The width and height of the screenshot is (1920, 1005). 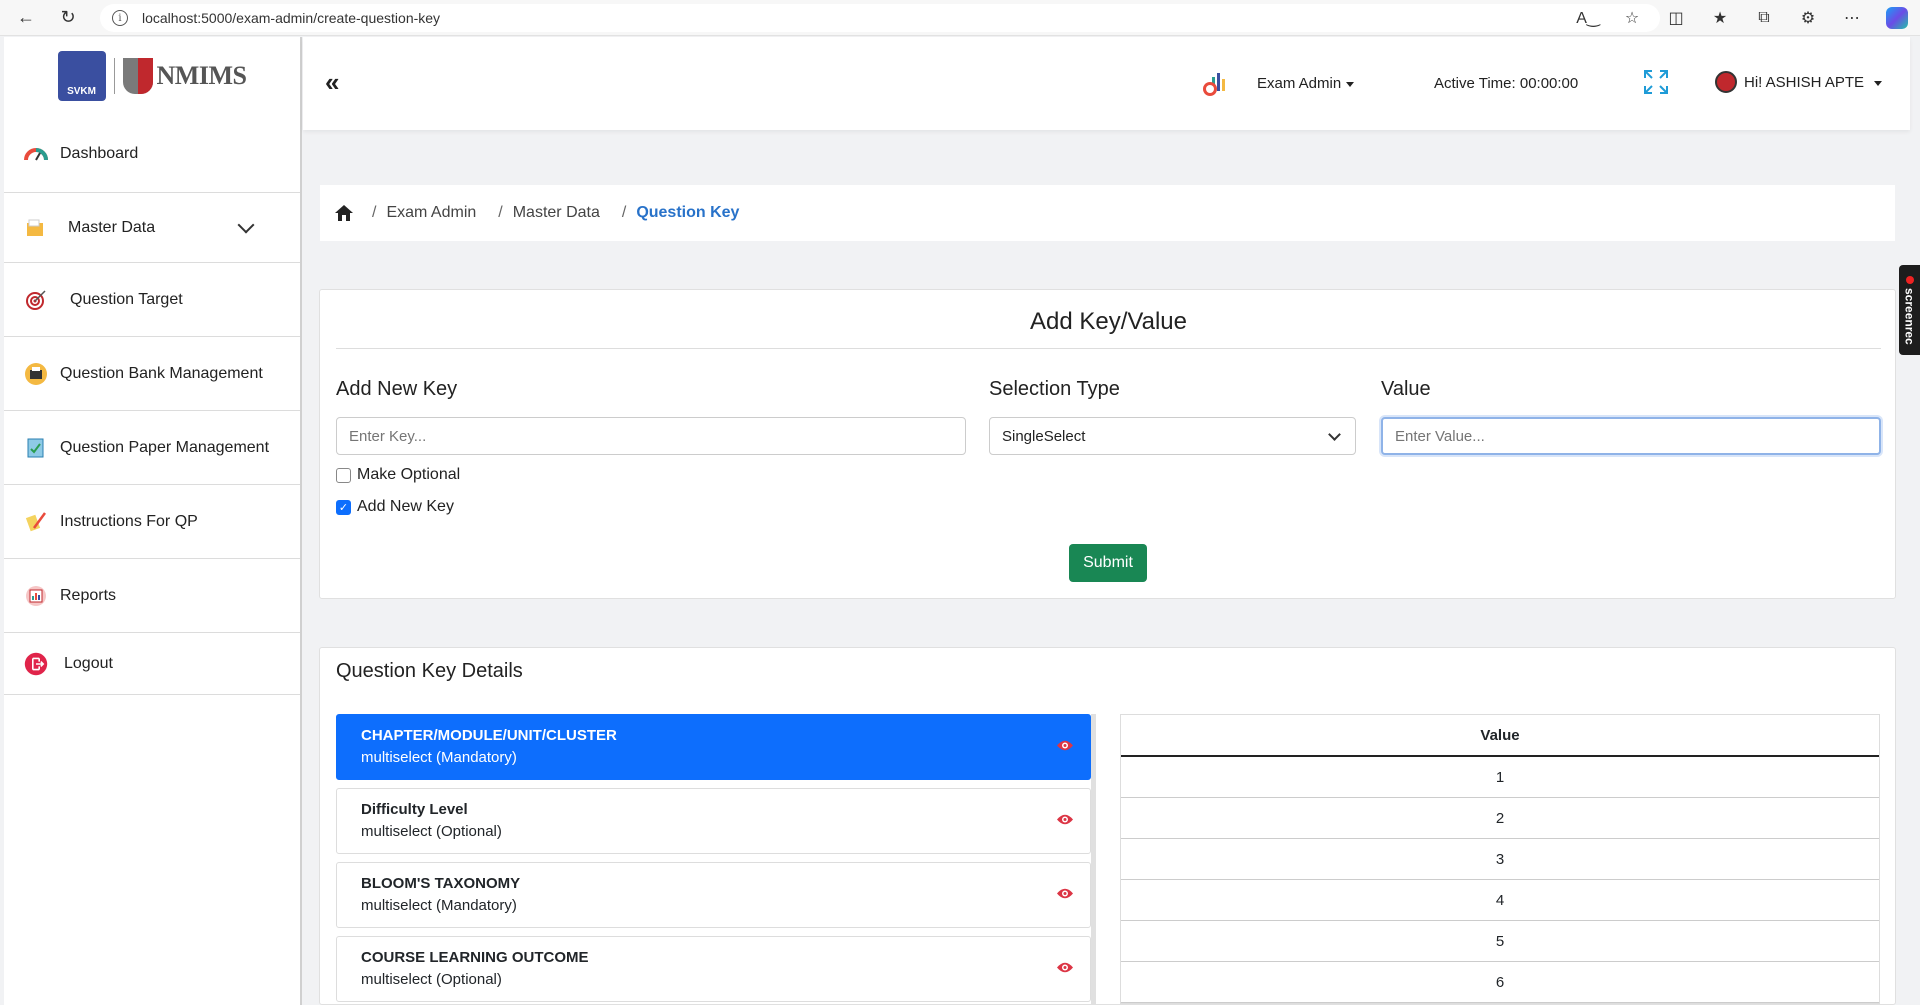 What do you see at coordinates (165, 447) in the screenshot?
I see `sidebar-item-label: Question Paper Management` at bounding box center [165, 447].